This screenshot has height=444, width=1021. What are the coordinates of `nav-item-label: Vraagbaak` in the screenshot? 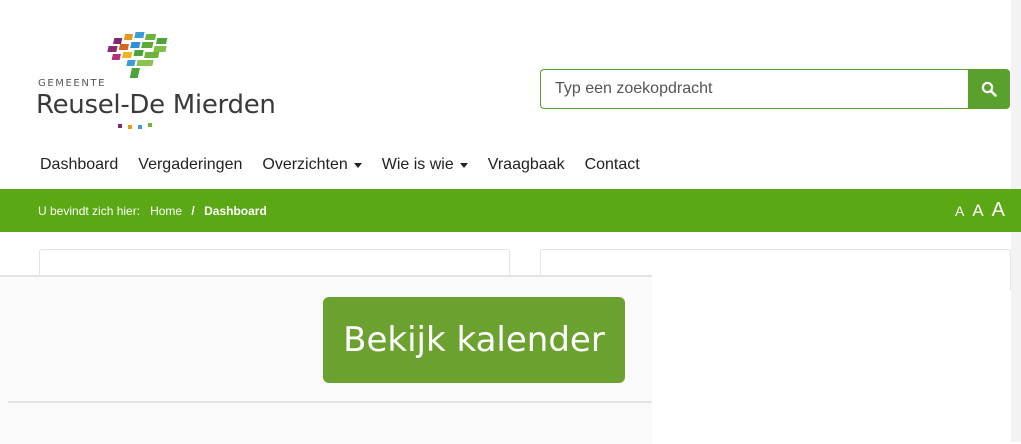 It's located at (526, 164).